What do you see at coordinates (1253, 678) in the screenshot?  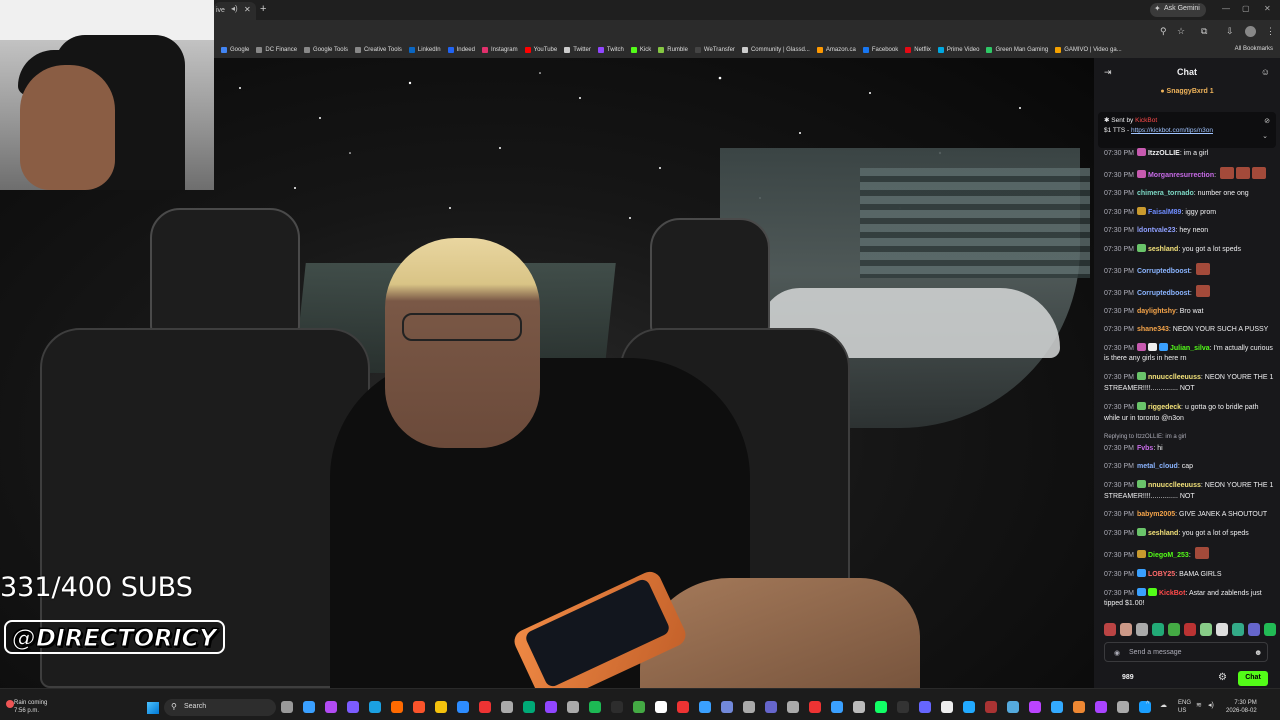 I see `send-chat-button: Chat` at bounding box center [1253, 678].